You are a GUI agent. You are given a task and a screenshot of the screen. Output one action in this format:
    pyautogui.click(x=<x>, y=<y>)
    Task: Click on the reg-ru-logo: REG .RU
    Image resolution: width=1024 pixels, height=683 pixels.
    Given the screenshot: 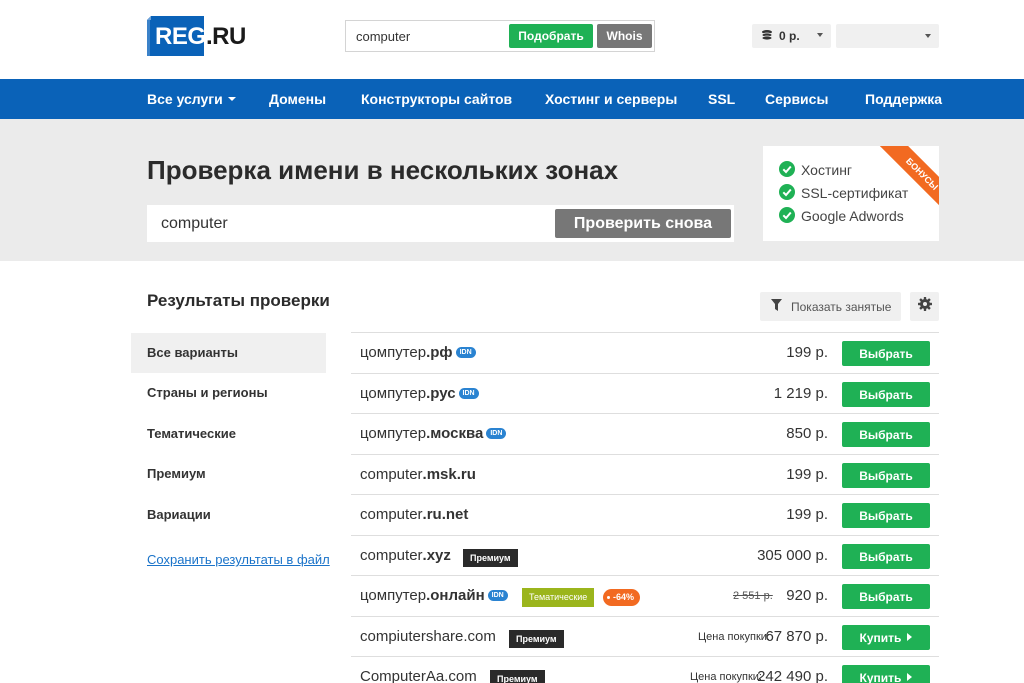 What is the action you would take?
    pyautogui.click(x=197, y=36)
    